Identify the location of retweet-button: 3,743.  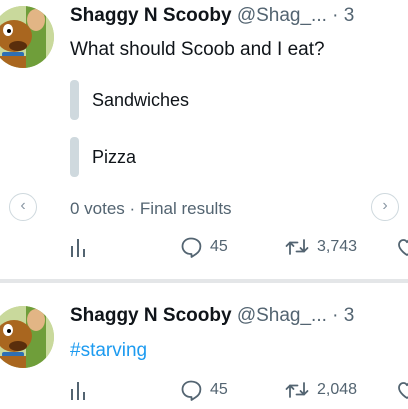
(321, 247).